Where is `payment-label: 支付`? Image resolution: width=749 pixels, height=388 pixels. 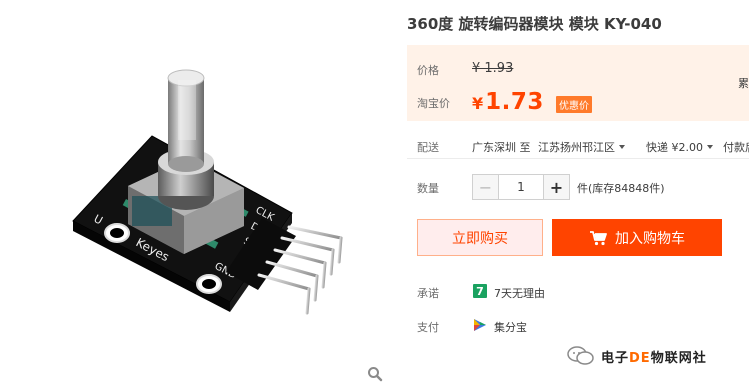
payment-label: 支付 is located at coordinates (428, 327).